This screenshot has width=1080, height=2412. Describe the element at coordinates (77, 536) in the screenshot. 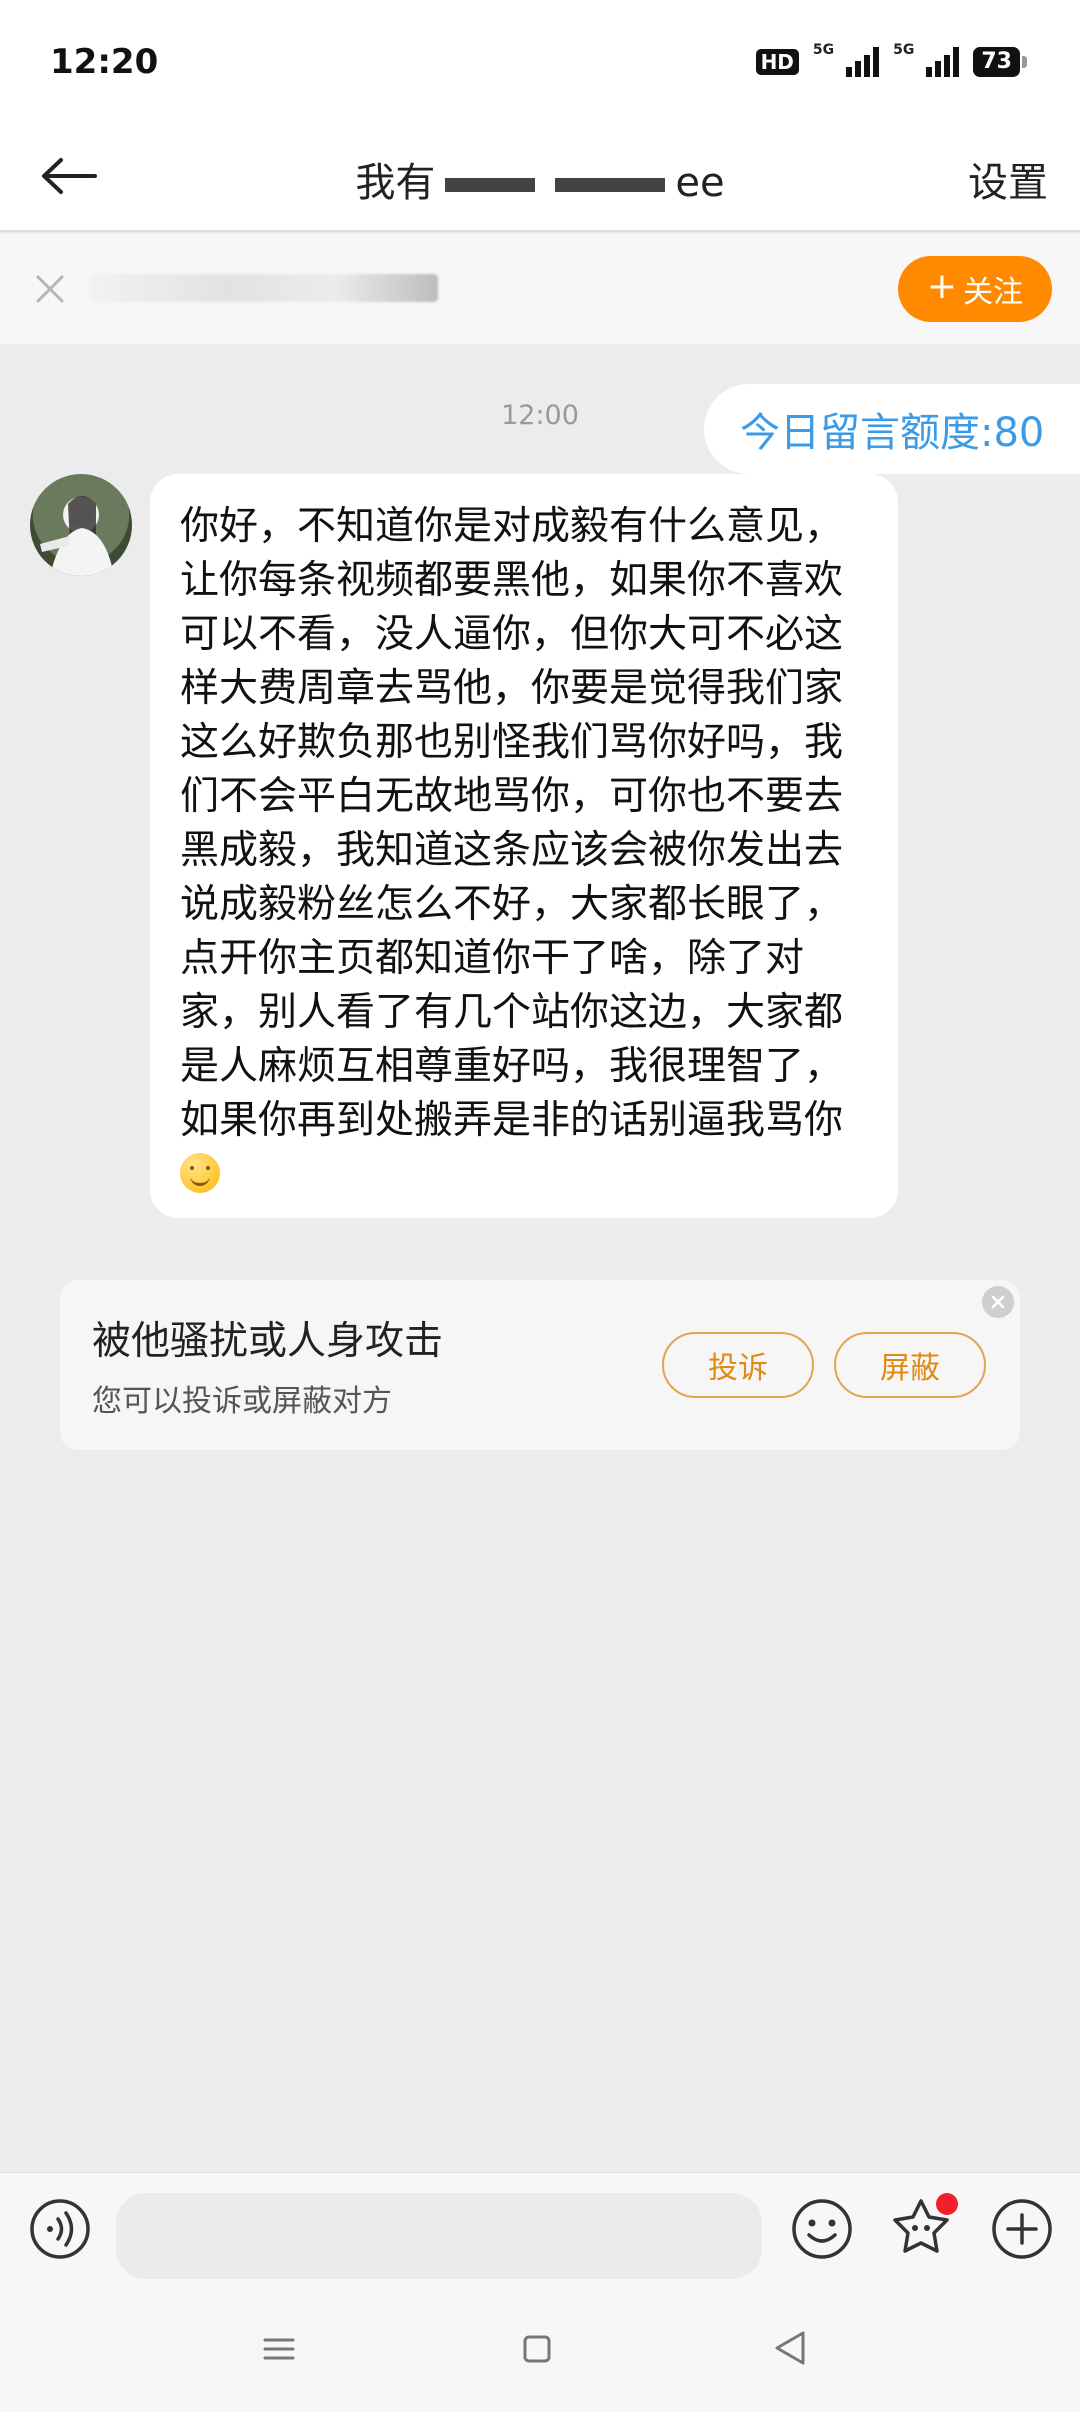

I see `avatar-figure-icon` at that location.